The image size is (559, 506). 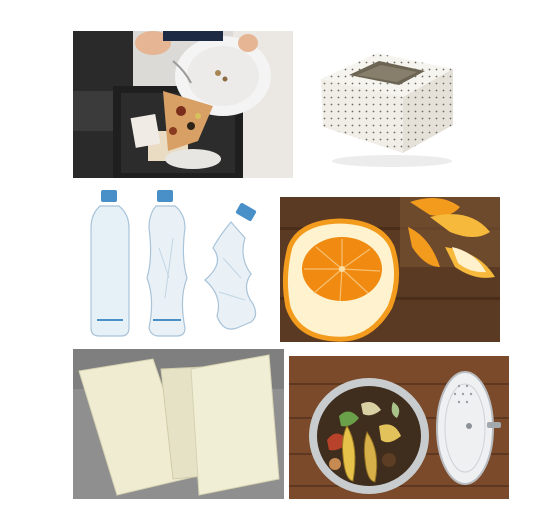 I want to click on cake-box-photo, so click(x=382, y=104).